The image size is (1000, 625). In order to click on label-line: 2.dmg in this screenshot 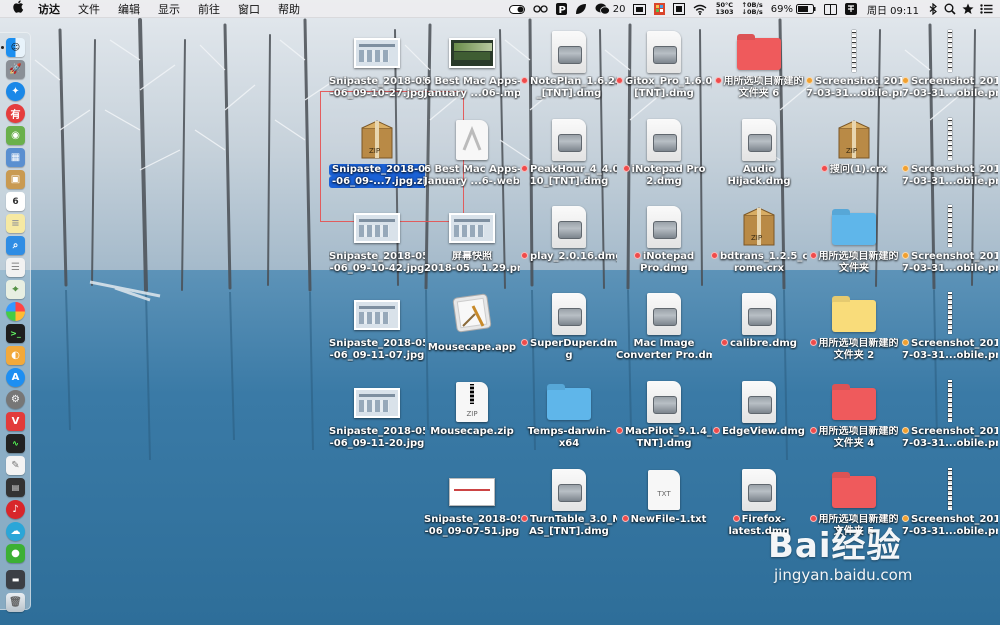, I will do `click(664, 181)`.